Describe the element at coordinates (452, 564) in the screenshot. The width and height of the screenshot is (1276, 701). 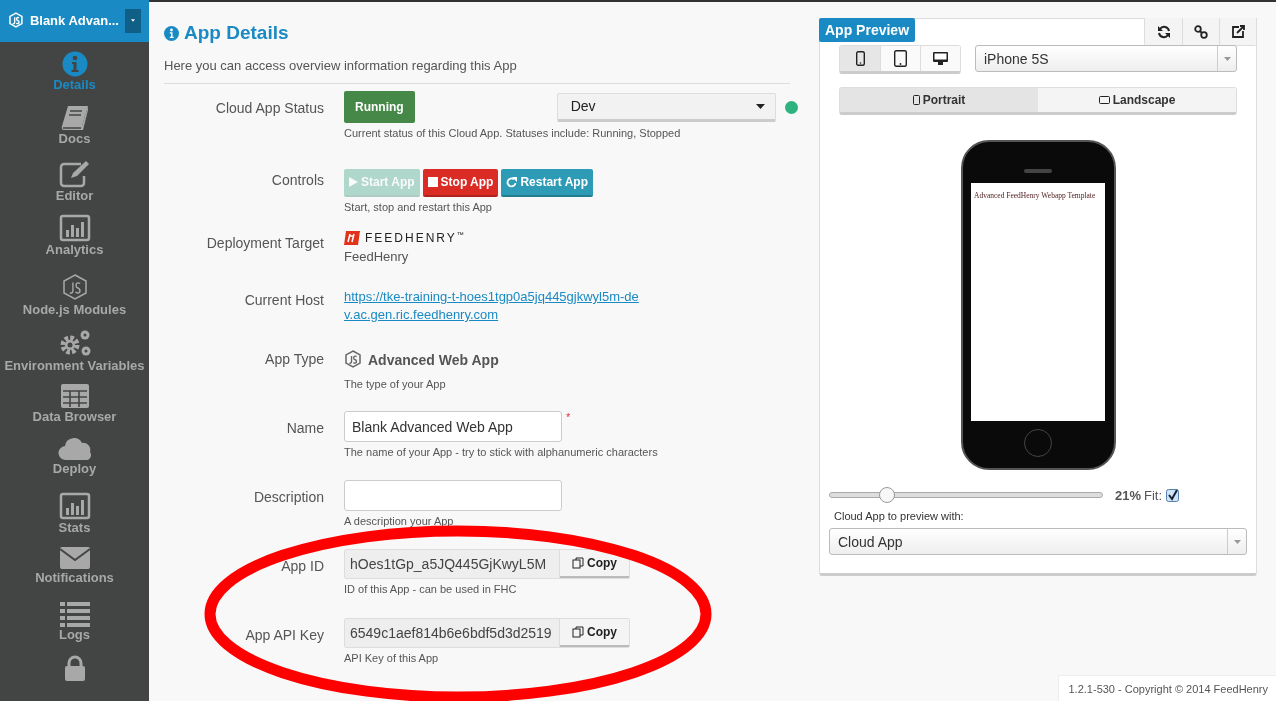
I see `readonly-field: hOes1tGp_a5JQ445GjKwyL5M` at that location.